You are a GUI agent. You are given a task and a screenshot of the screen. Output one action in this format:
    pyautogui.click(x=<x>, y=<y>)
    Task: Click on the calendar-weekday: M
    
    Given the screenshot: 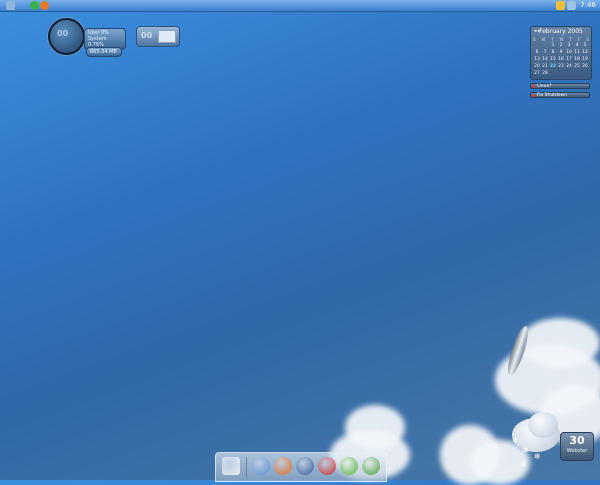 What is the action you would take?
    pyautogui.click(x=543, y=39)
    